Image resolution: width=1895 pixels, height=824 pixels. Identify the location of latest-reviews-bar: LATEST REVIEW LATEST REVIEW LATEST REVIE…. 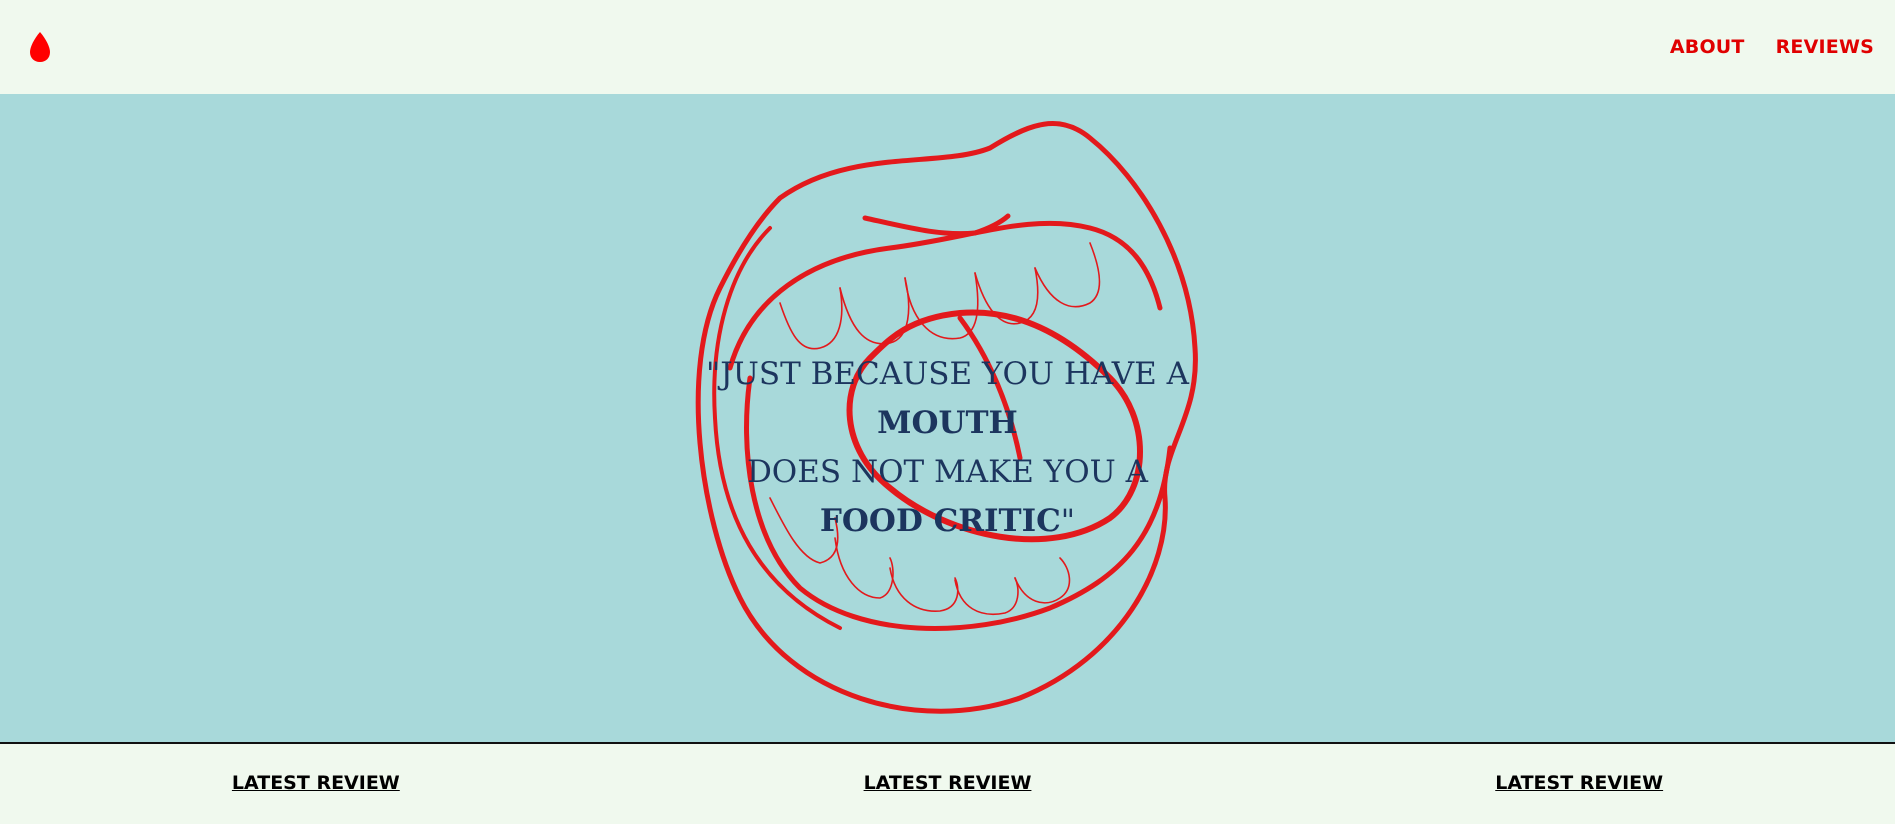
(947, 783).